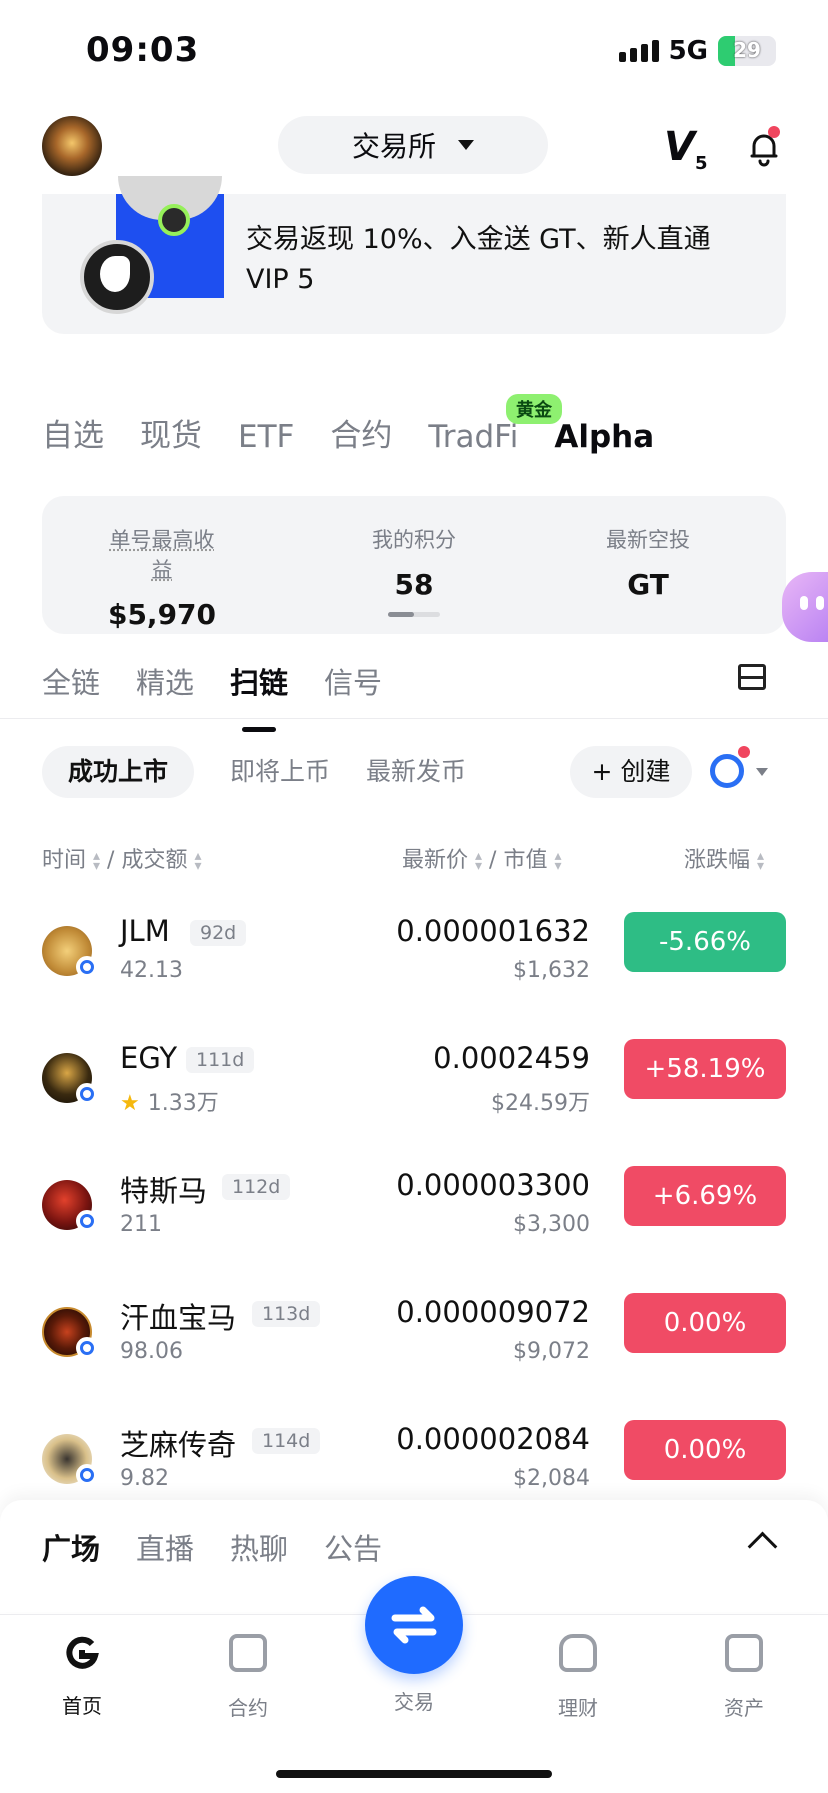  I want to click on stat-value: $5,970, so click(162, 614).